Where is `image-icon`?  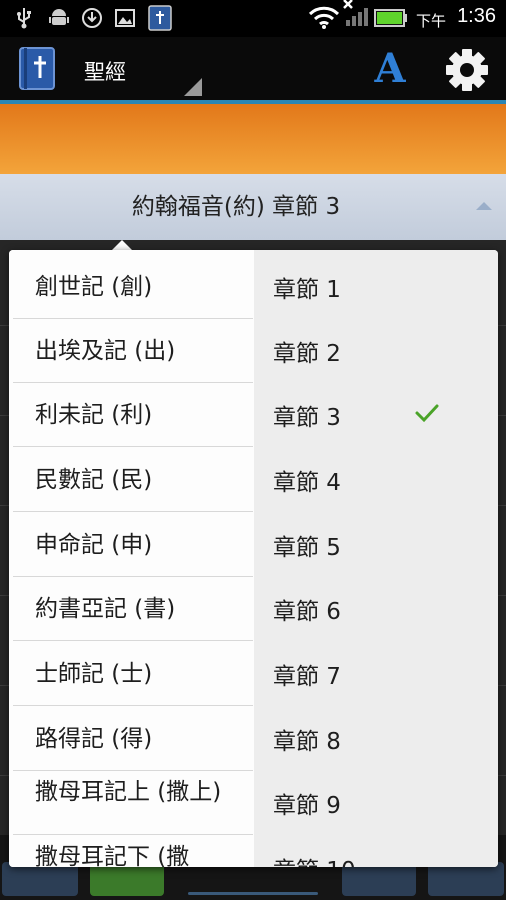 image-icon is located at coordinates (125, 18).